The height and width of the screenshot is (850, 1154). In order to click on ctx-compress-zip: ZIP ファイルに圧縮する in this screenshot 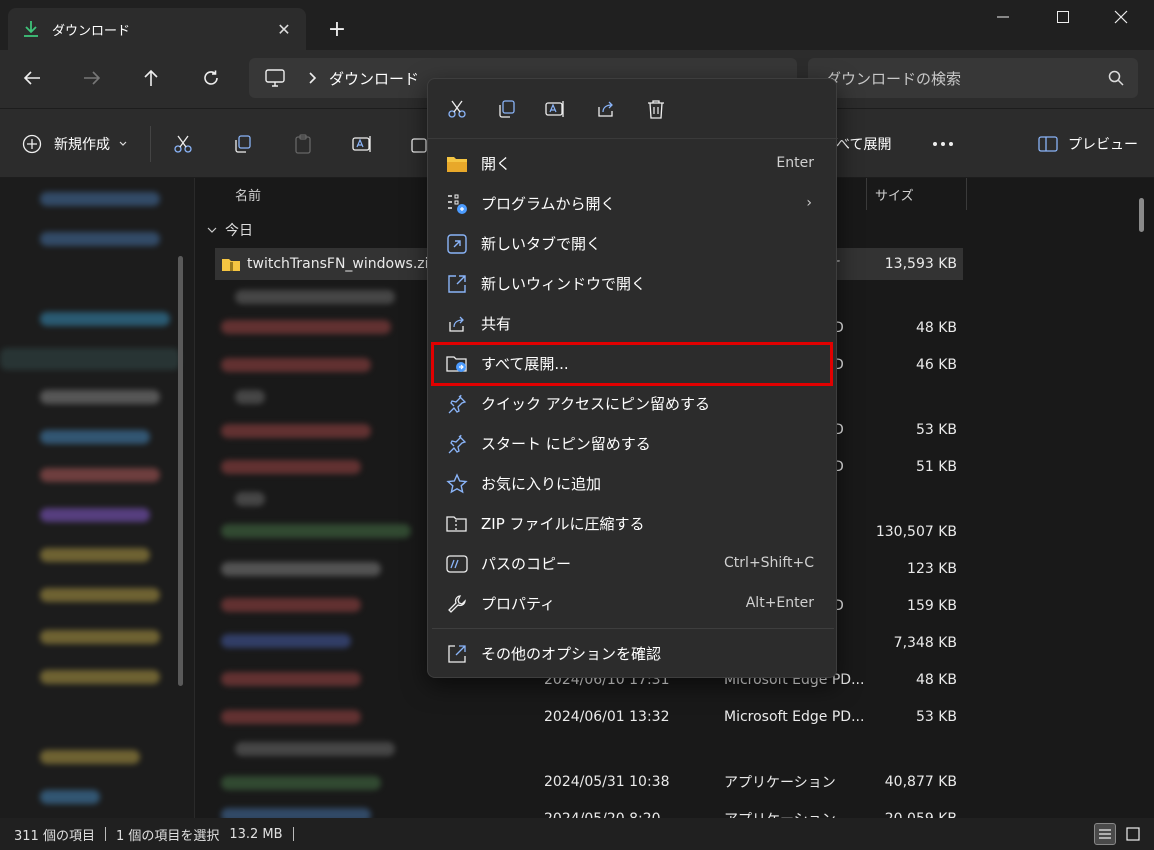, I will do `click(633, 523)`.